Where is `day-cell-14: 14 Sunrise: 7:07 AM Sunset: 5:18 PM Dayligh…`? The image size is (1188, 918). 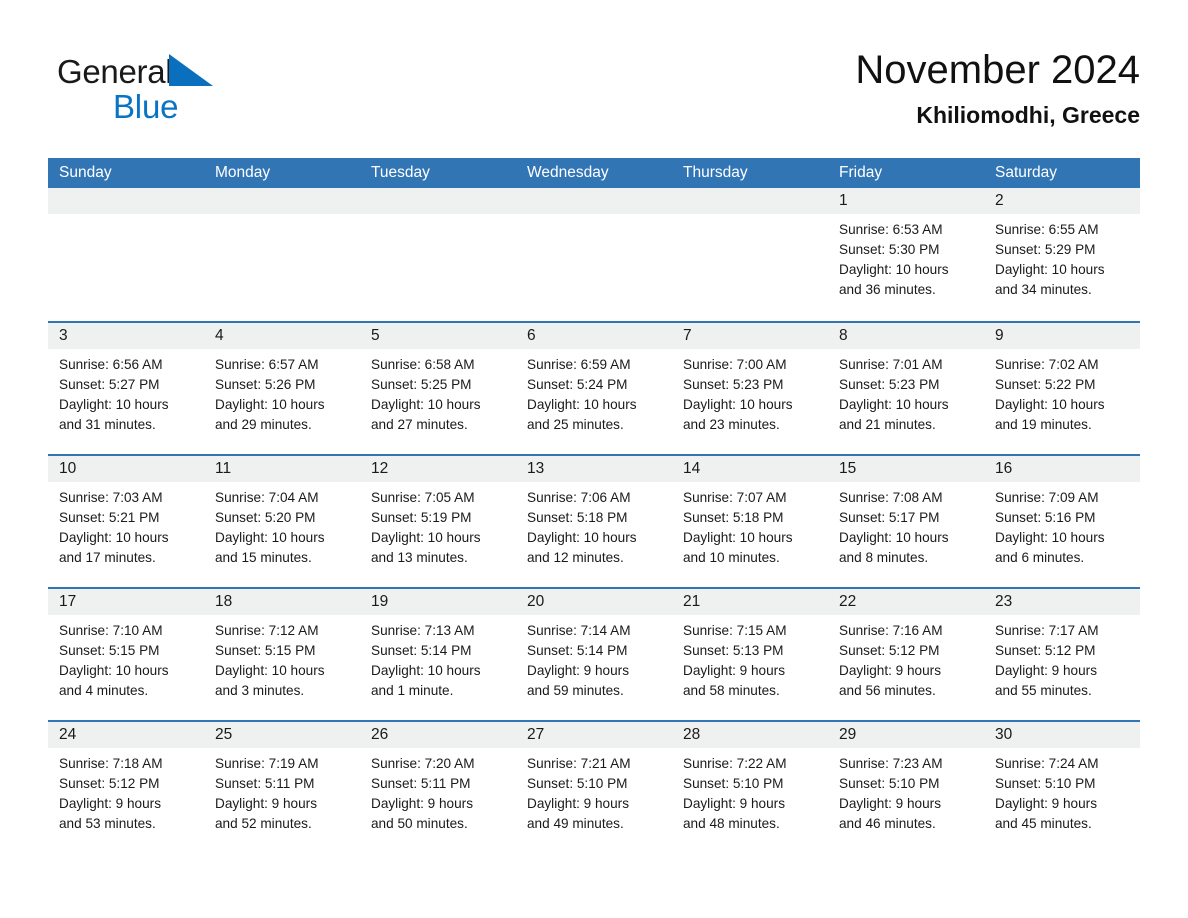
day-cell-14: 14 Sunrise: 7:07 AM Sunset: 5:18 PM Dayligh… is located at coordinates (750, 521).